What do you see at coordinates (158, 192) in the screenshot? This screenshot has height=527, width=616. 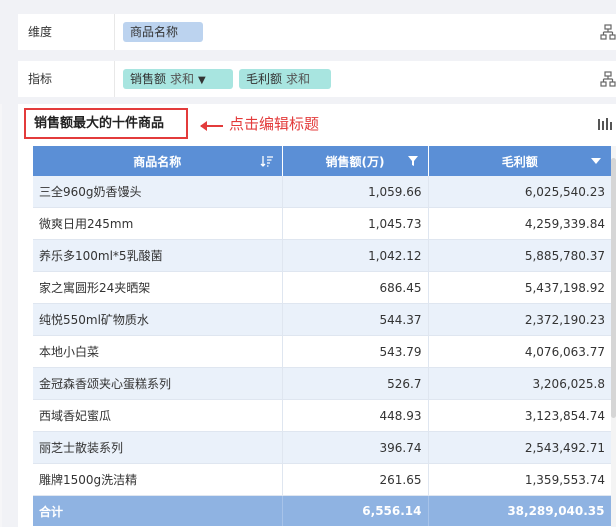 I see `cell-product-name: 三全960g奶香馒头` at bounding box center [158, 192].